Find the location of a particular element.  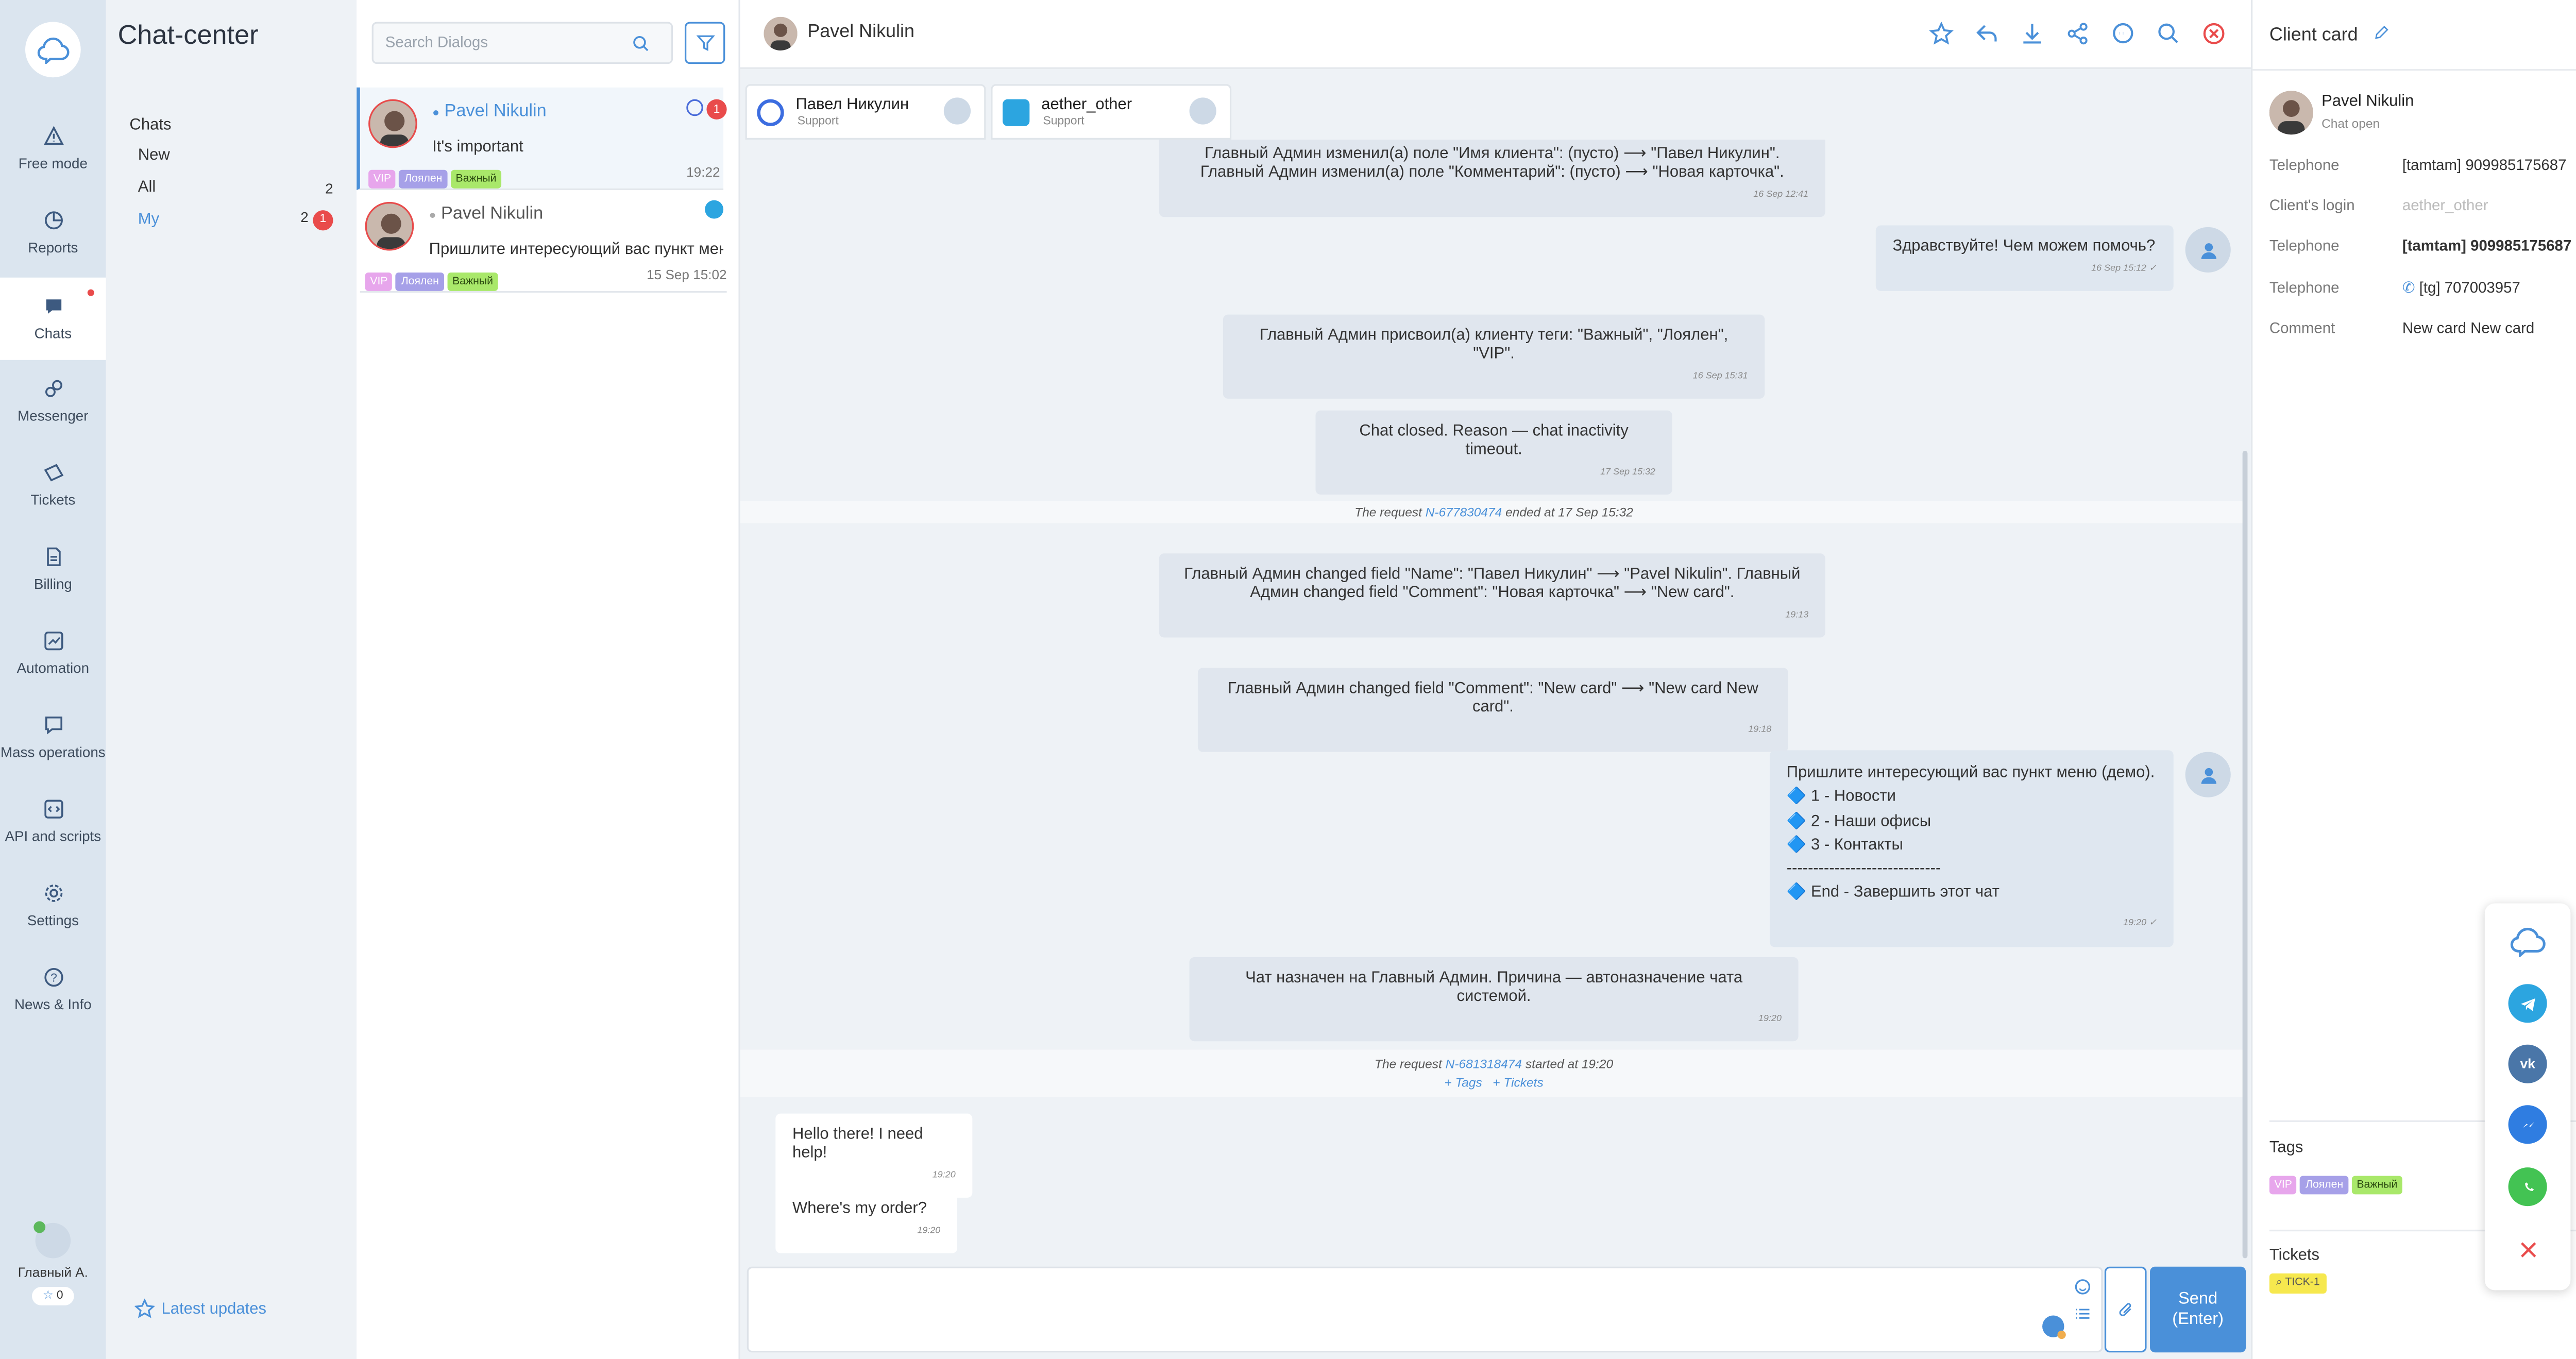

tag: VIP is located at coordinates (2283, 1185).